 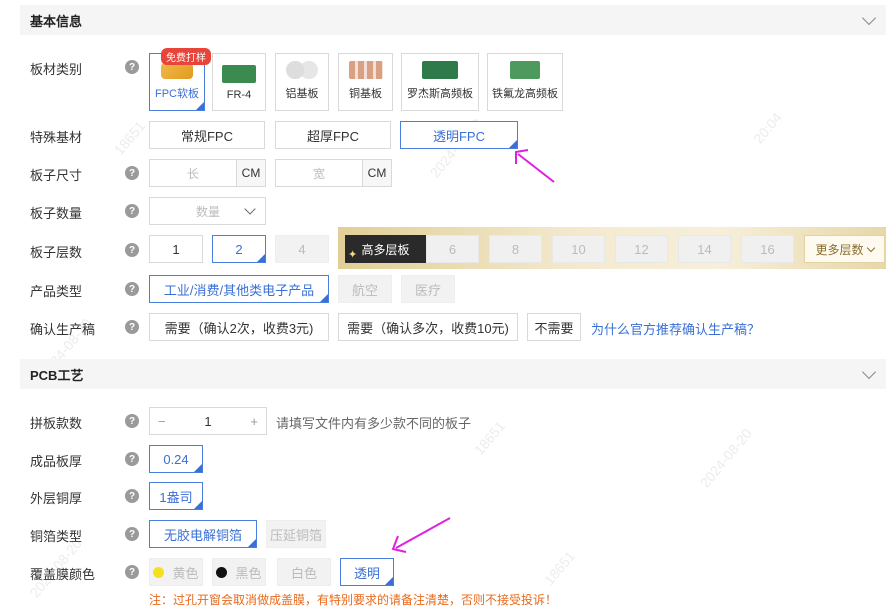 I want to click on material-option-label: 铁氟龙高频板, so click(x=525, y=94).